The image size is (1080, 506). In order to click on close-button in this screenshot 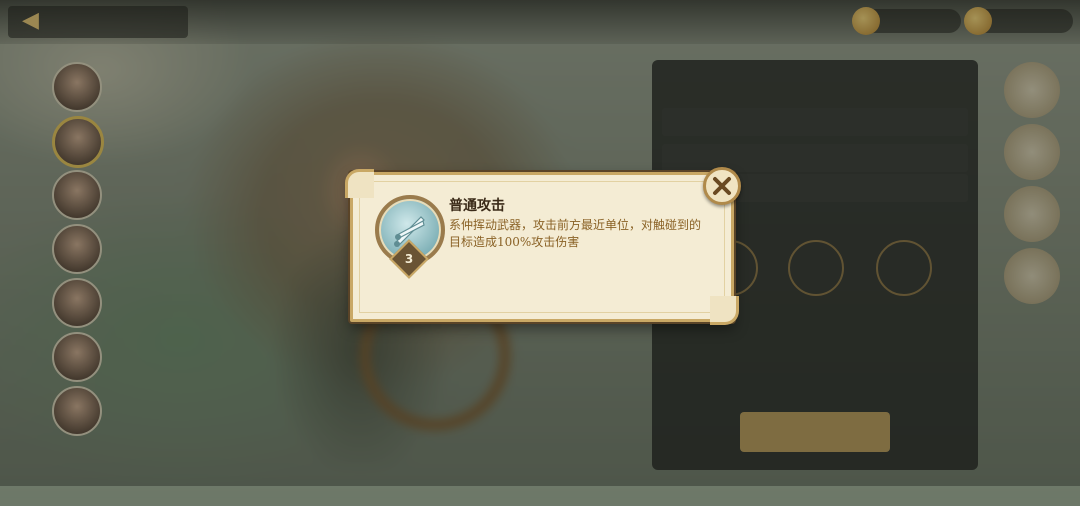, I will do `click(722, 186)`.